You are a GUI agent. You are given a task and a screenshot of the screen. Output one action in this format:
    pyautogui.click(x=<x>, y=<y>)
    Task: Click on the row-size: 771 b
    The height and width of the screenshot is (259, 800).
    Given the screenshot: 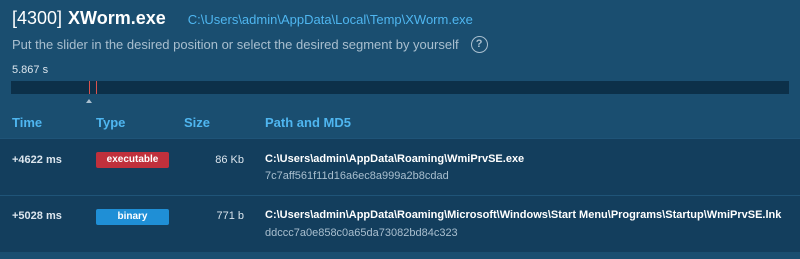 What is the action you would take?
    pyautogui.click(x=230, y=216)
    